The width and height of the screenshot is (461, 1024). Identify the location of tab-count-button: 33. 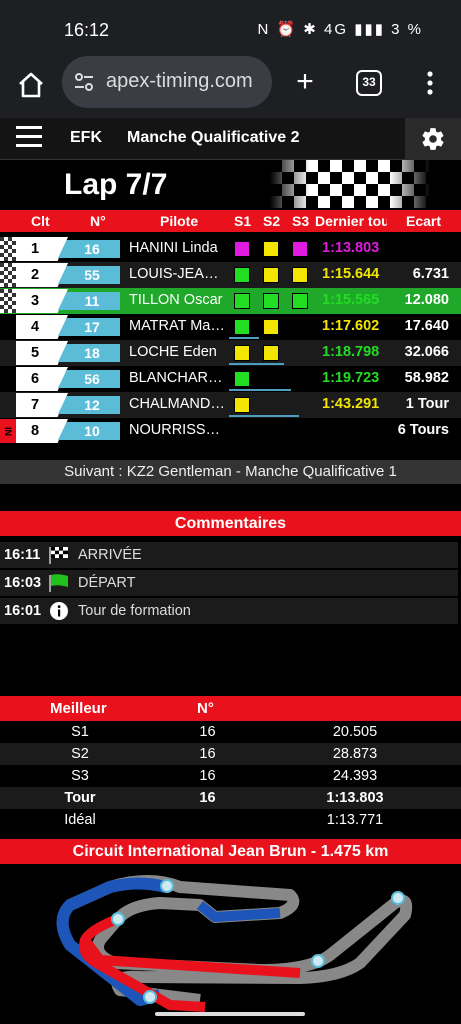
(369, 83).